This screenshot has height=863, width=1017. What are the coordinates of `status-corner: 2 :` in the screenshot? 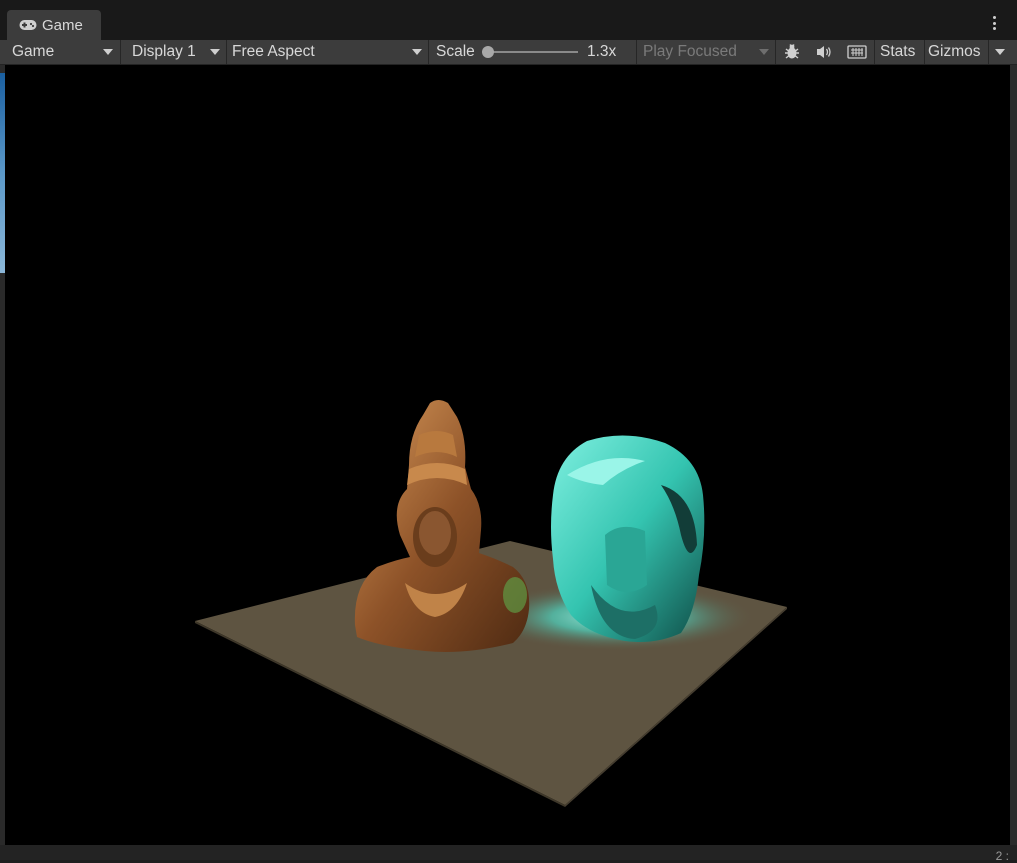 It's located at (1002, 856).